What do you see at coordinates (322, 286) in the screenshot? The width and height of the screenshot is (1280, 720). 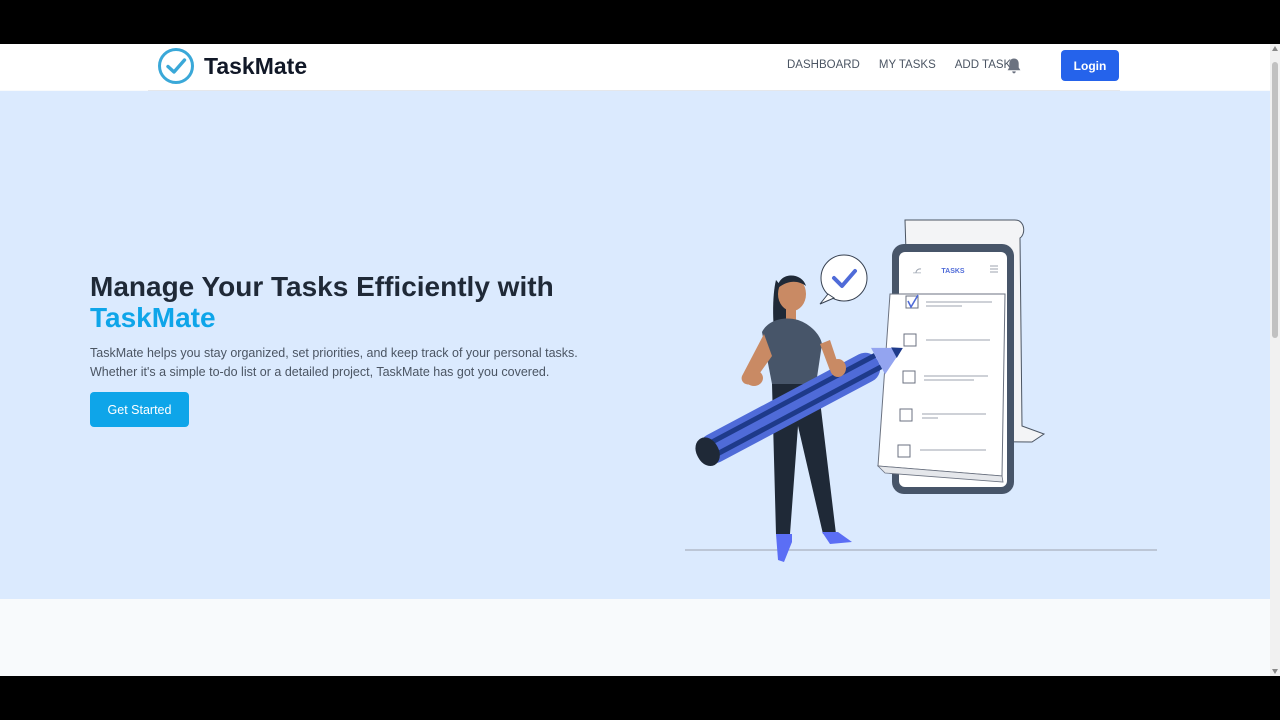 I see `hero-headline-text: Manage Your Tasks Efficiently with` at bounding box center [322, 286].